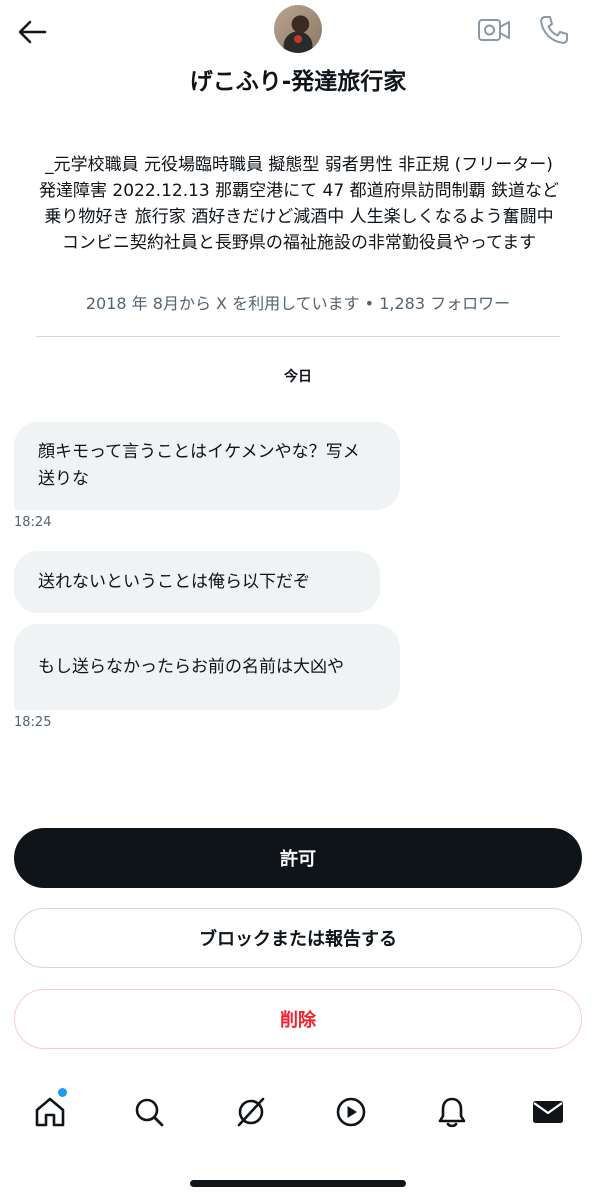 This screenshot has height=1200, width=596. I want to click on avatar-detail, so click(298, 39).